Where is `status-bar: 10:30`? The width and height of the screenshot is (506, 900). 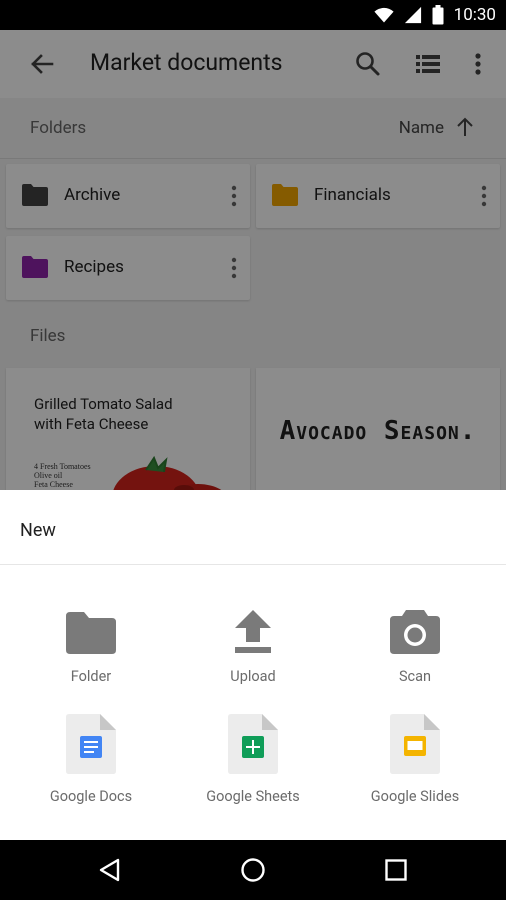 status-bar: 10:30 is located at coordinates (253, 15).